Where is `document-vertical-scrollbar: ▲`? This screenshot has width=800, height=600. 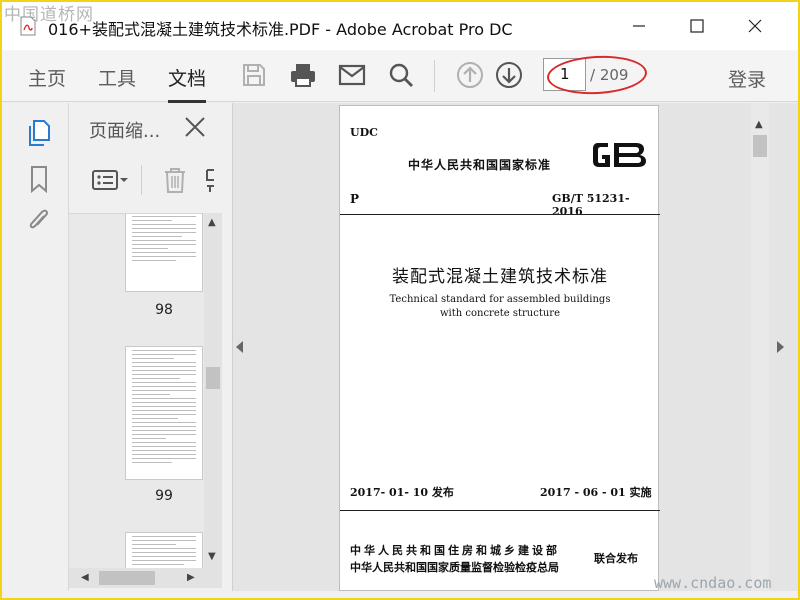
document-vertical-scrollbar: ▲ is located at coordinates (760, 347).